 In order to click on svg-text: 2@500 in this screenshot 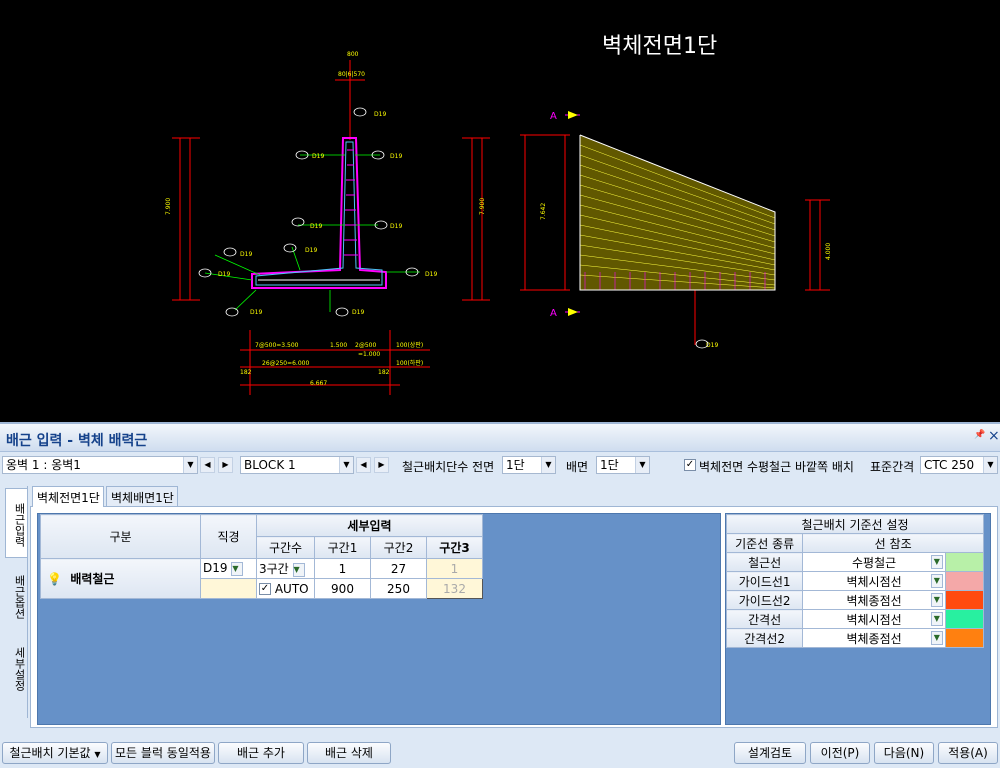, I will do `click(365, 345)`.